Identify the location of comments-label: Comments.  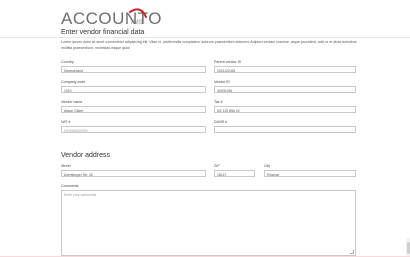
(70, 186).